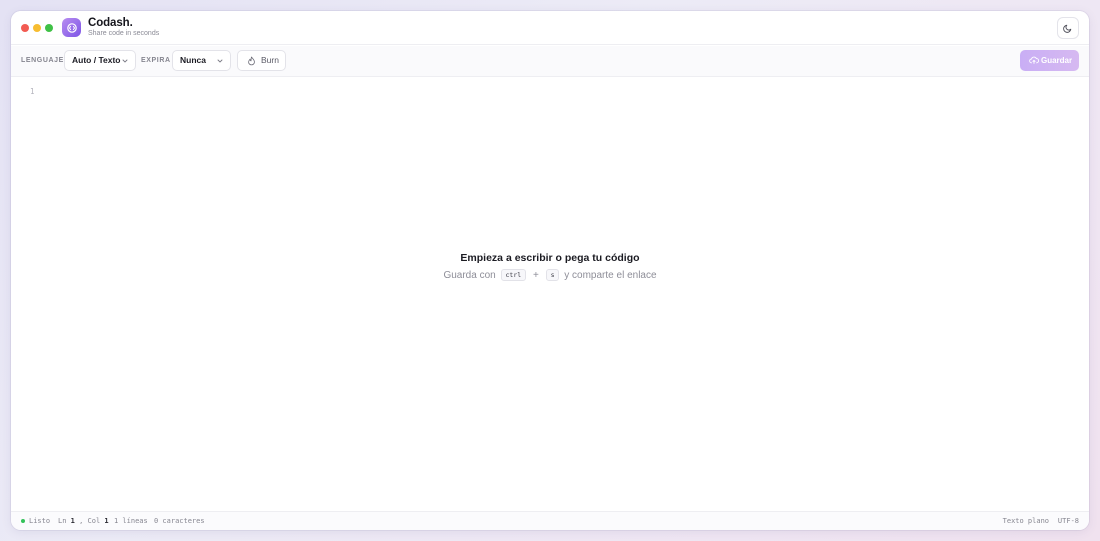  I want to click on burn-button: Burn, so click(261, 60).